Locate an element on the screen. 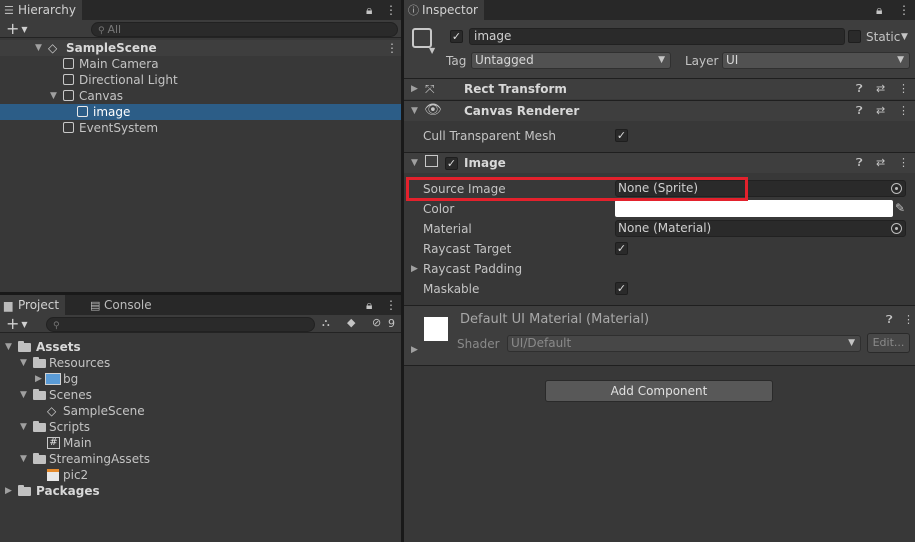  hierarchy-tabbar: ☰ Hierarchy 🔒︎ ⋮ is located at coordinates (200, 10).